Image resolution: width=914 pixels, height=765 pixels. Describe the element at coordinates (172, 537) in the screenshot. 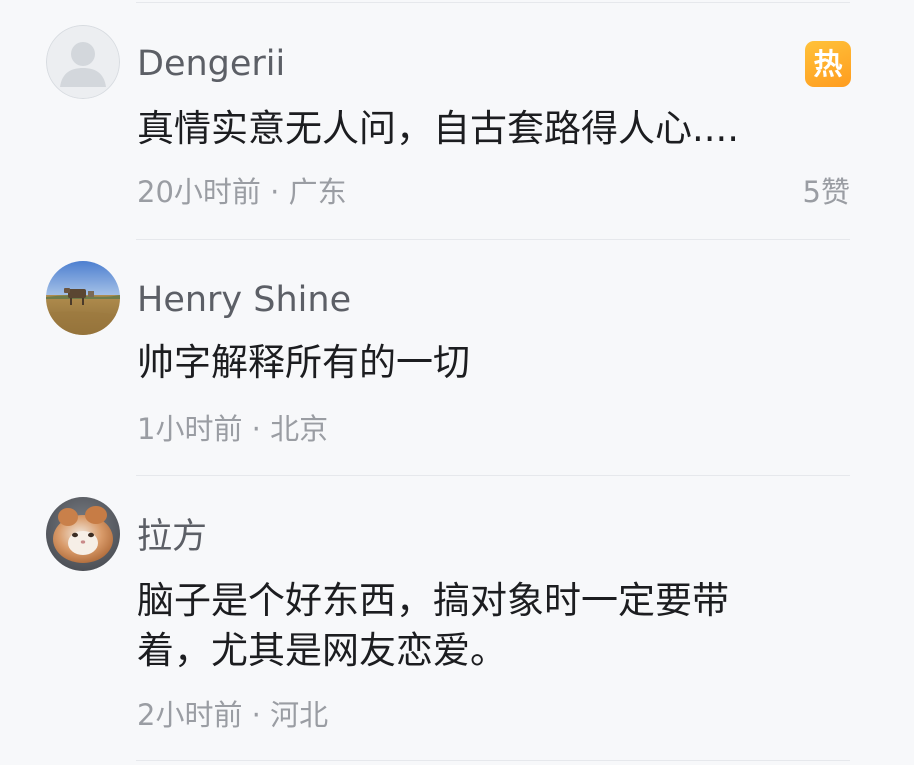

I see `username: 拉方` at that location.